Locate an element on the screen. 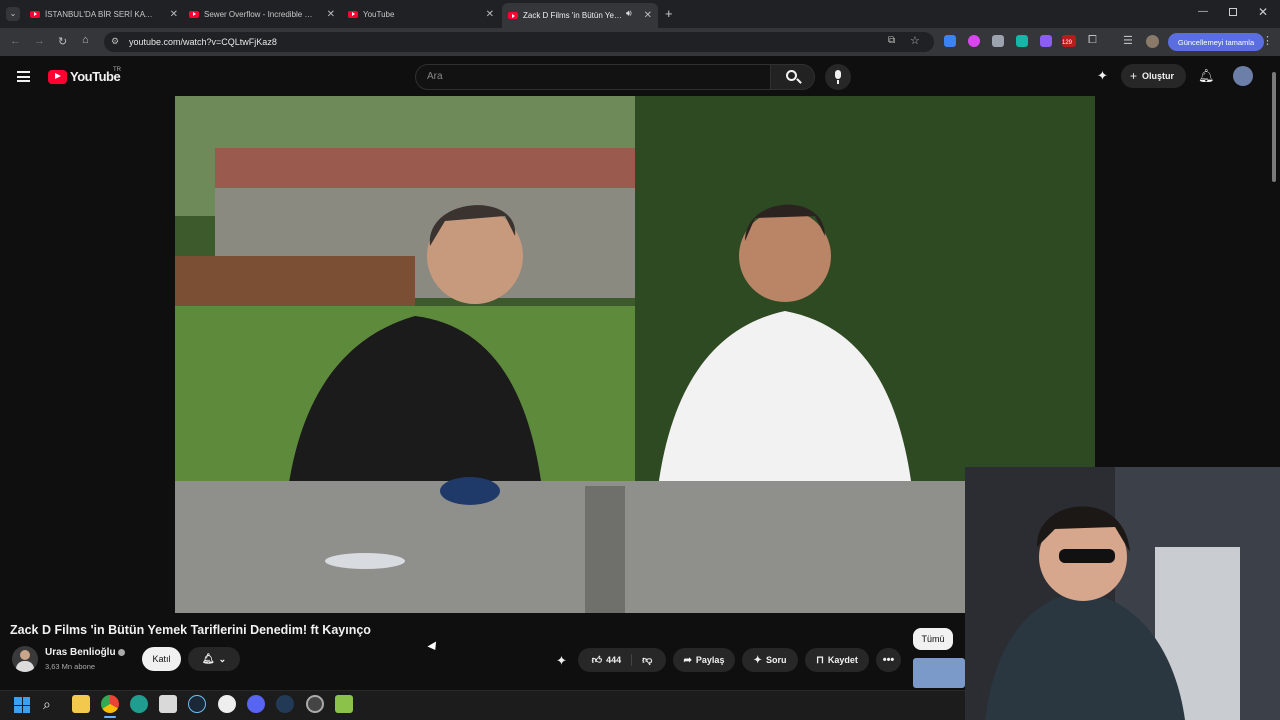 The width and height of the screenshot is (1280, 720). taskbar-search-icon: ⌕ is located at coordinates (47, 704).